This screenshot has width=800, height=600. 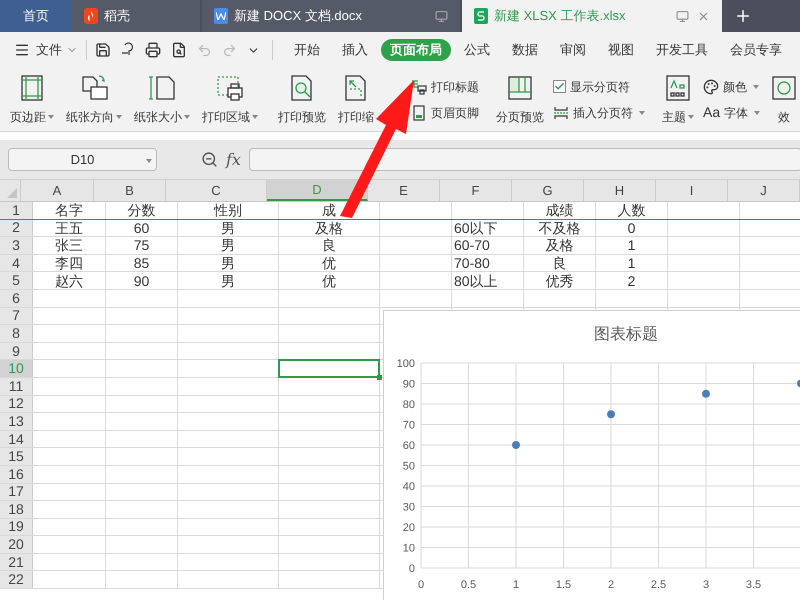 What do you see at coordinates (781, 99) in the screenshot?
I see `ribbon-button: 效` at bounding box center [781, 99].